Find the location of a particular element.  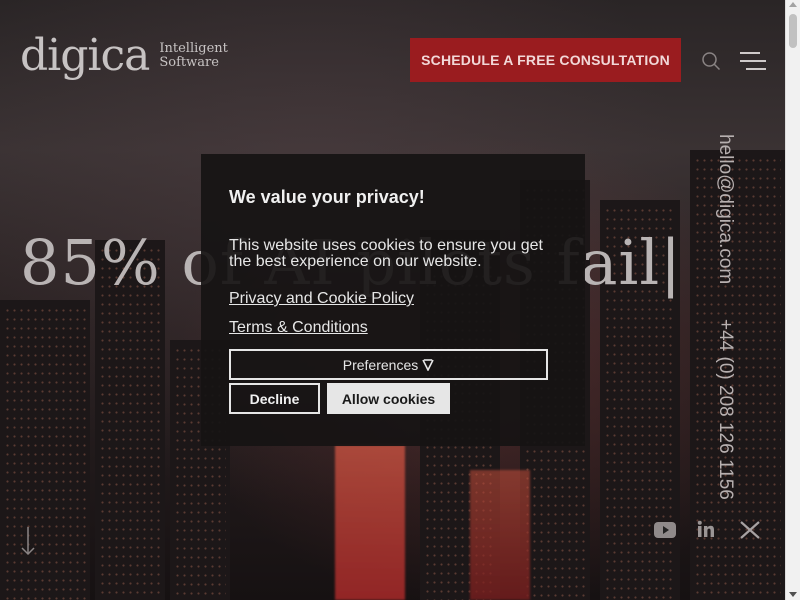

cookie-title: We value your privacy! is located at coordinates (327, 197).